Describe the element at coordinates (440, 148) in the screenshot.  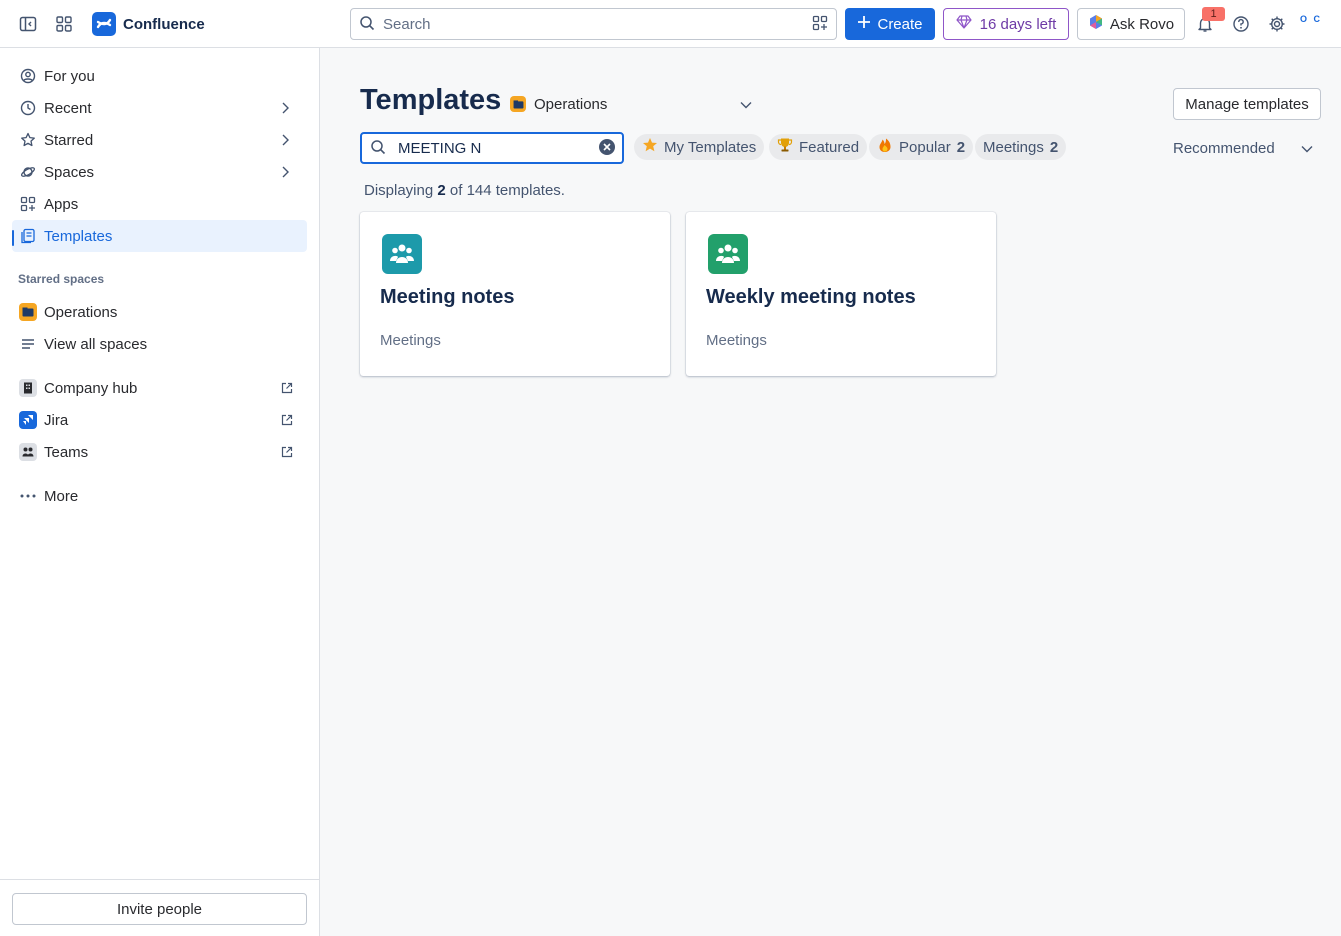
I see `template-search-value: MEETING N` at that location.